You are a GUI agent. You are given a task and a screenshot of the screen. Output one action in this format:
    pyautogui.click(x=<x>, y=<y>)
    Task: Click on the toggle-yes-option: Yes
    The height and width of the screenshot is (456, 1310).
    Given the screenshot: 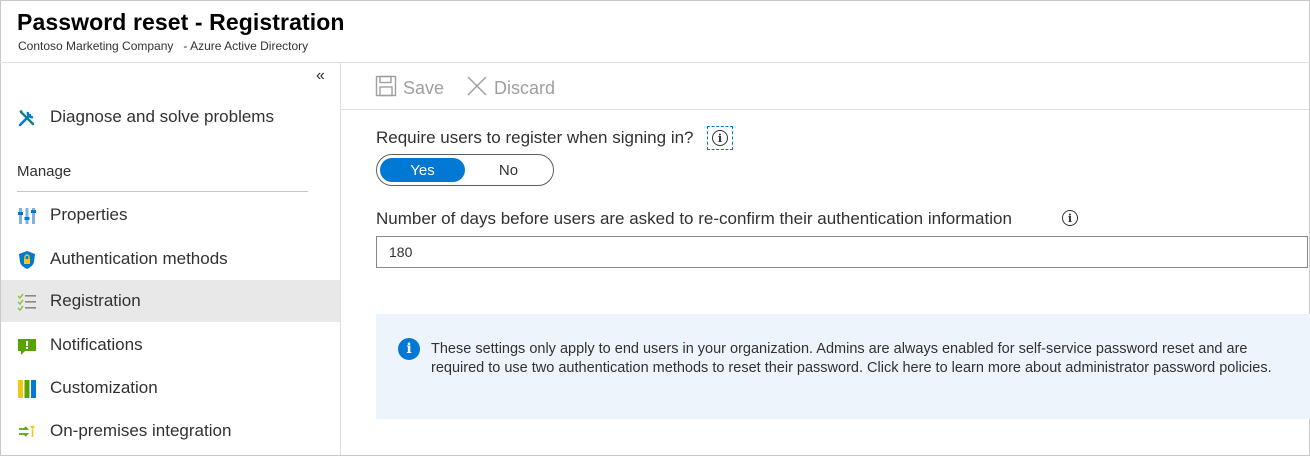 What is the action you would take?
    pyautogui.click(x=422, y=170)
    